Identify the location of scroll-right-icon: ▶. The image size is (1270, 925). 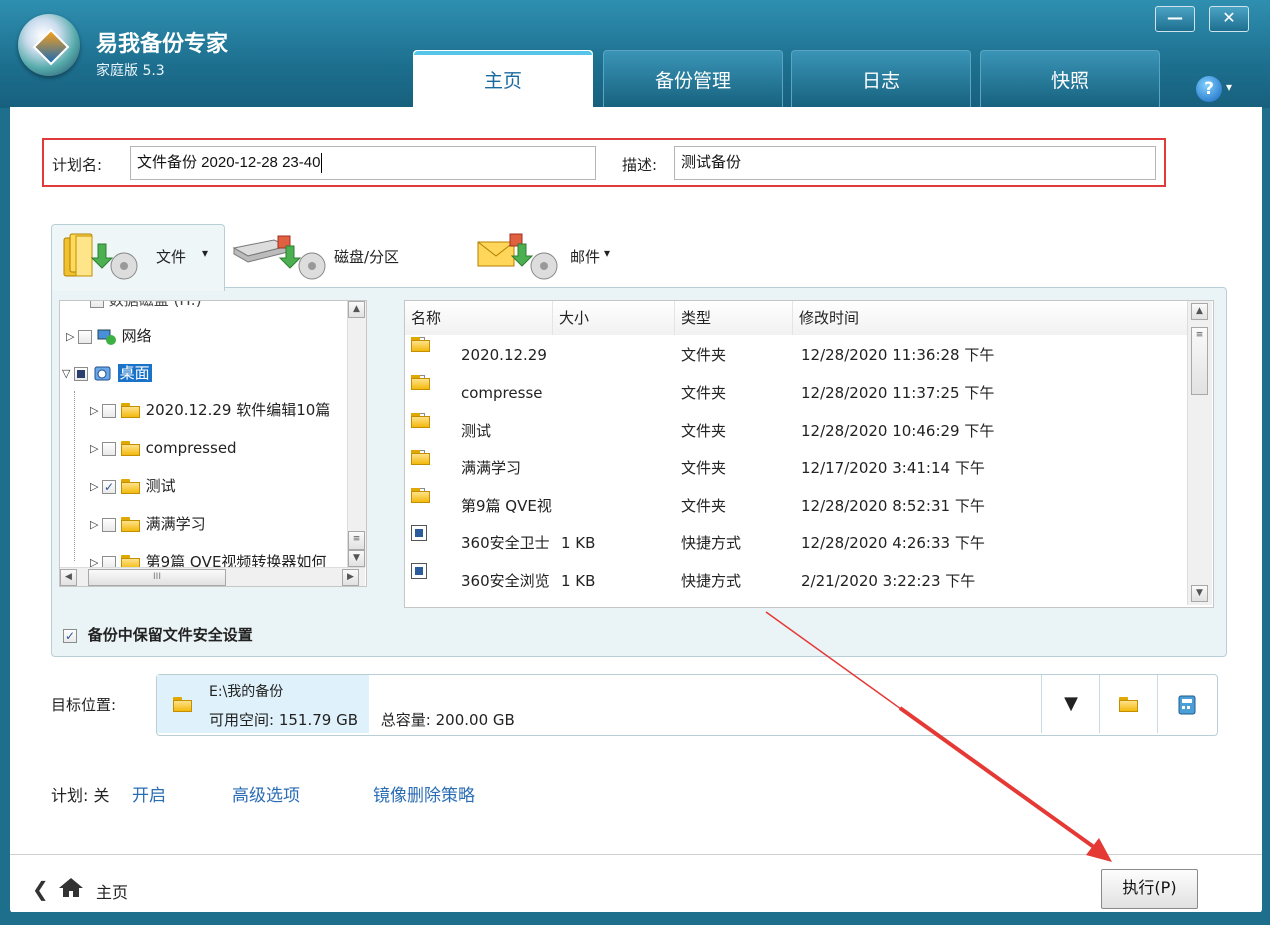
(350, 577).